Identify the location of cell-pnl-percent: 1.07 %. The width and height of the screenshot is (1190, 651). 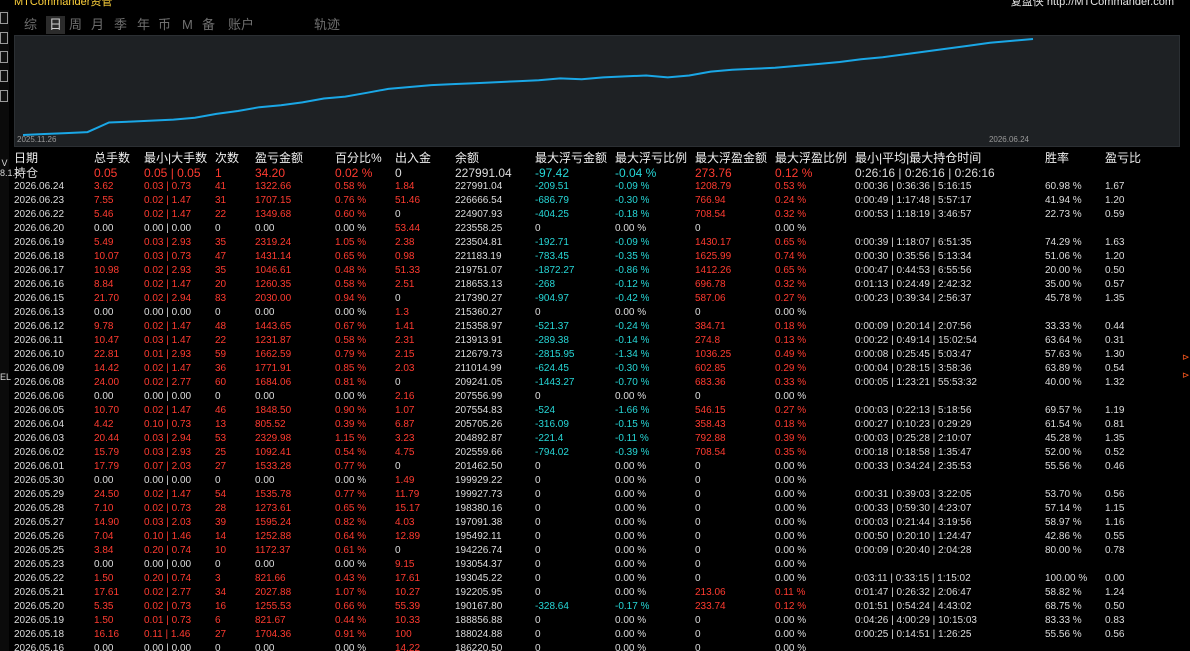
(351, 592).